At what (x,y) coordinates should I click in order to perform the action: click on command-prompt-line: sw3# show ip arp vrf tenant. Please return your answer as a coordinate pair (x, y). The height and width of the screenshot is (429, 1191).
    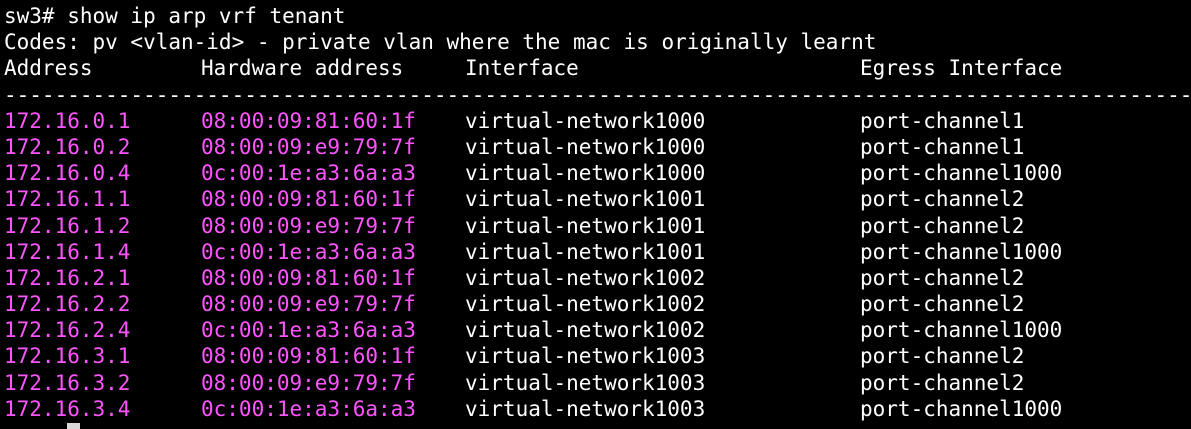
    Looking at the image, I should click on (175, 16).